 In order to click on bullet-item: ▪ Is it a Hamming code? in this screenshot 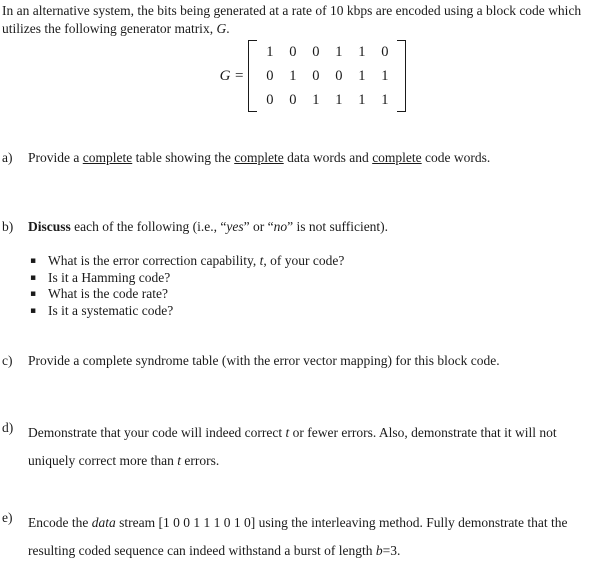, I will do `click(304, 278)`.